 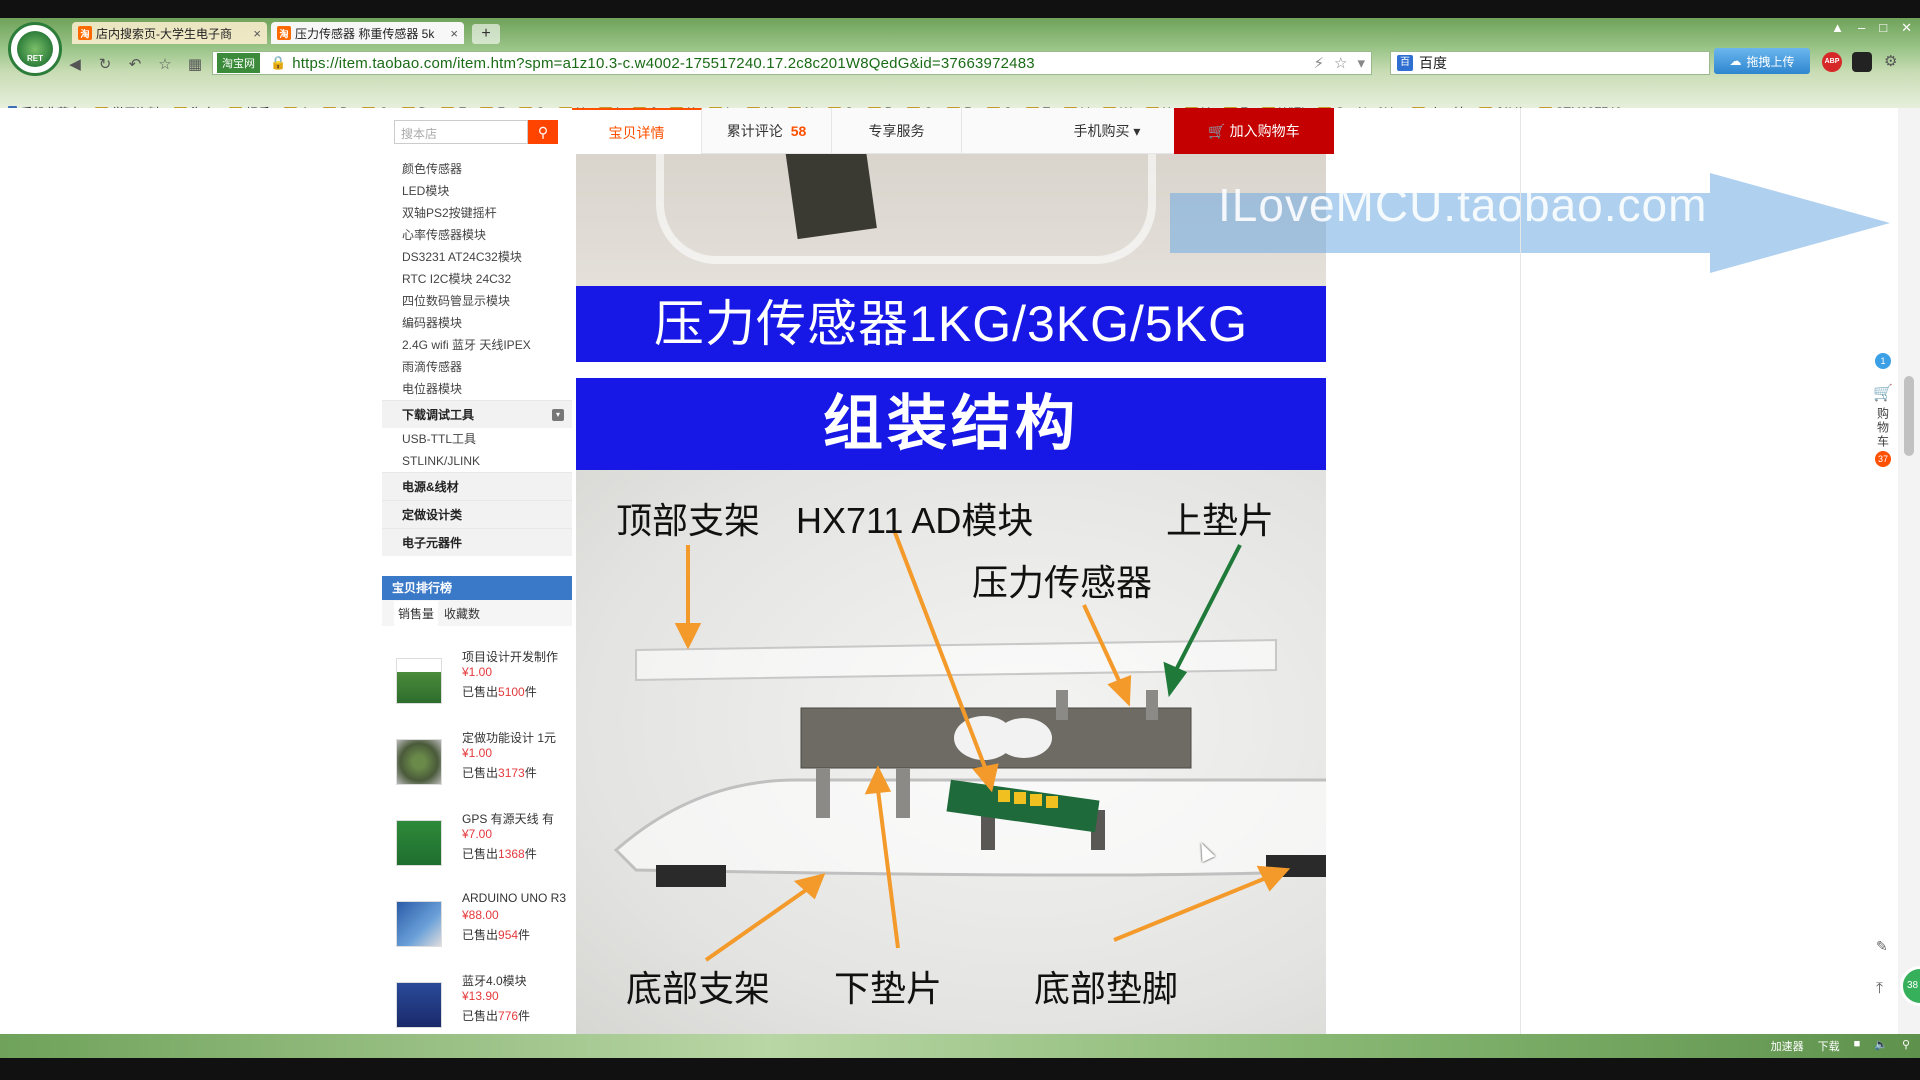 What do you see at coordinates (951, 424) in the screenshot?
I see `assembly-banner: 组装结构` at bounding box center [951, 424].